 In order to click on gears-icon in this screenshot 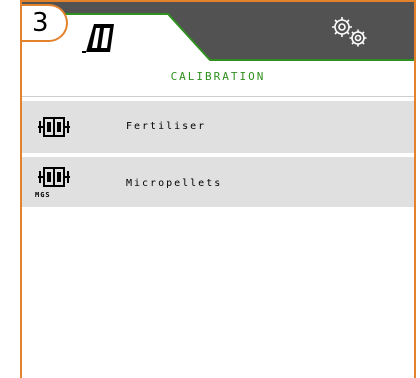, I will do `click(350, 32)`.